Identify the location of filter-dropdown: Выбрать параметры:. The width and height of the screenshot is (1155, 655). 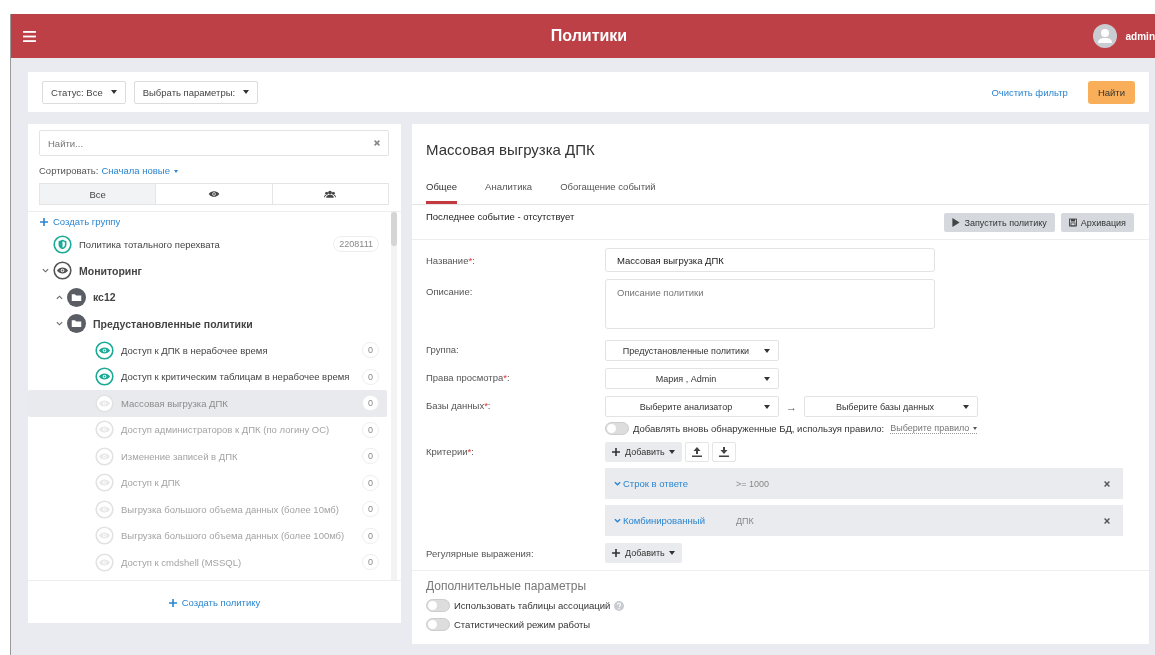
(196, 92).